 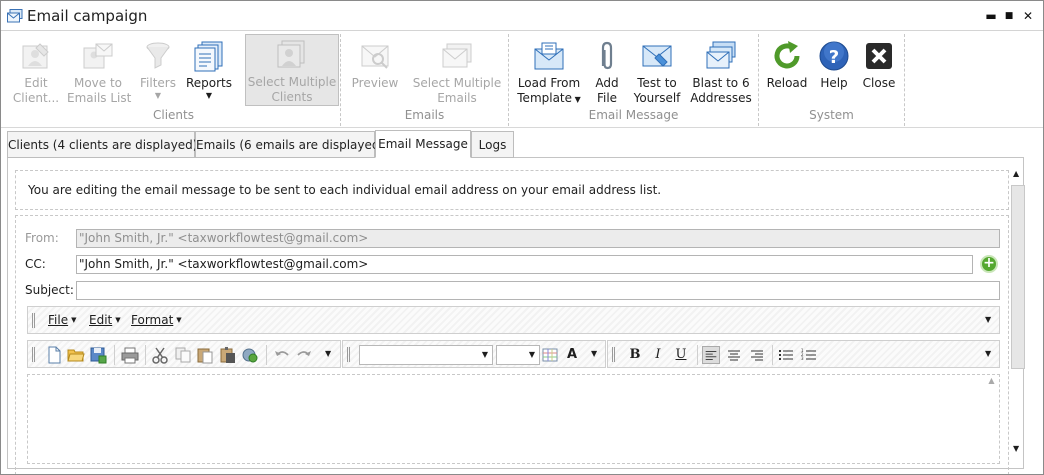 What do you see at coordinates (635, 355) in the screenshot?
I see `bold-icon: B` at bounding box center [635, 355].